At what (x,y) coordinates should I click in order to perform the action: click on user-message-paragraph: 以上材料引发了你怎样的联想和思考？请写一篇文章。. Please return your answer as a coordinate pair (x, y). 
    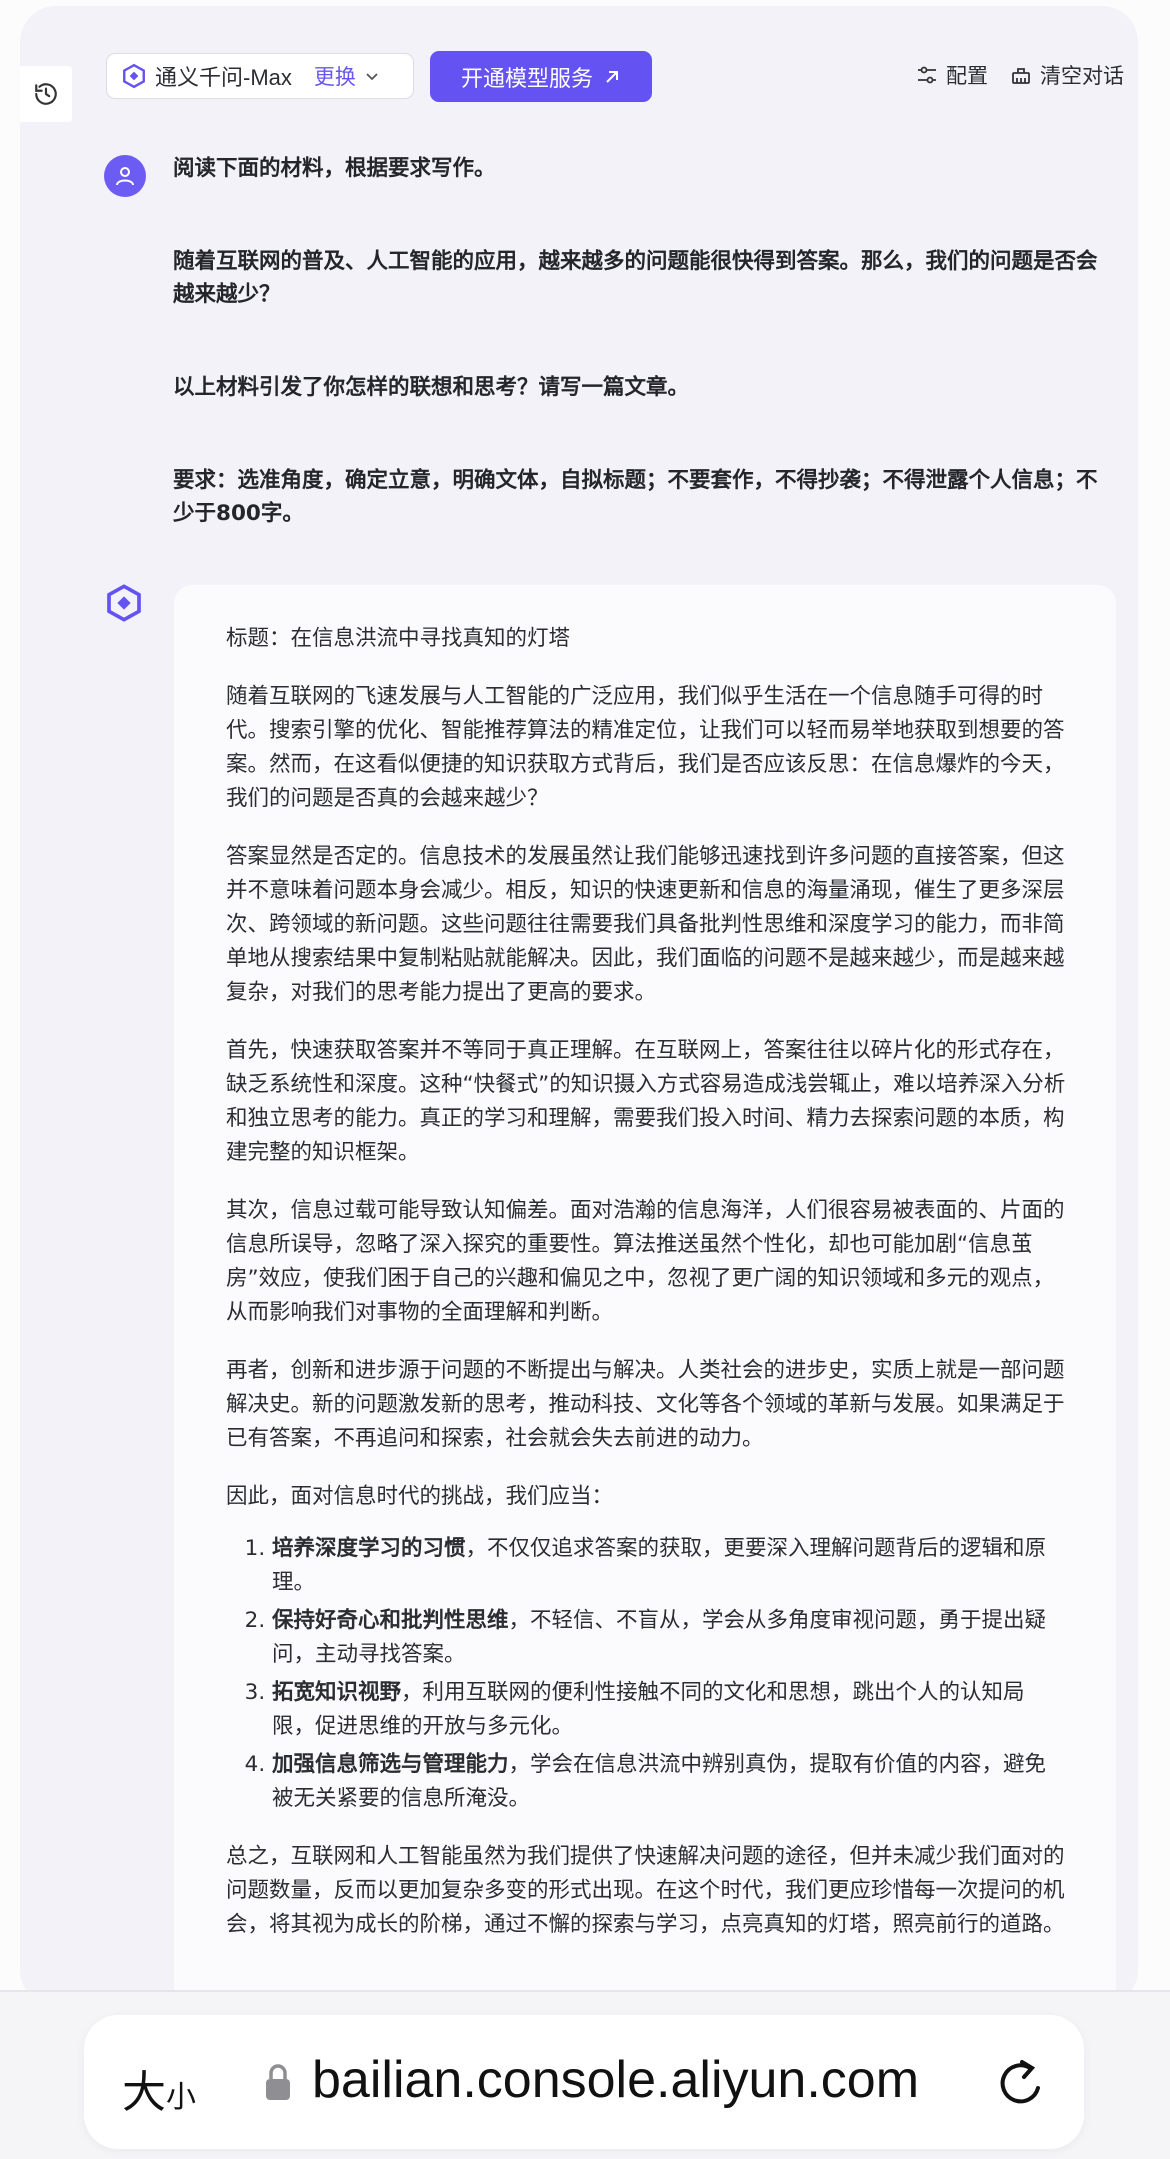
    Looking at the image, I should click on (431, 387).